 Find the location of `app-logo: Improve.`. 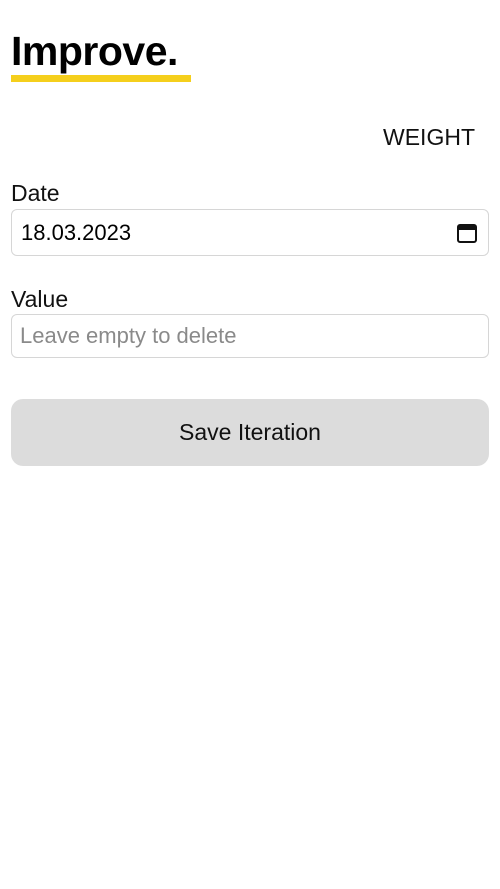

app-logo: Improve. is located at coordinates (94, 51).